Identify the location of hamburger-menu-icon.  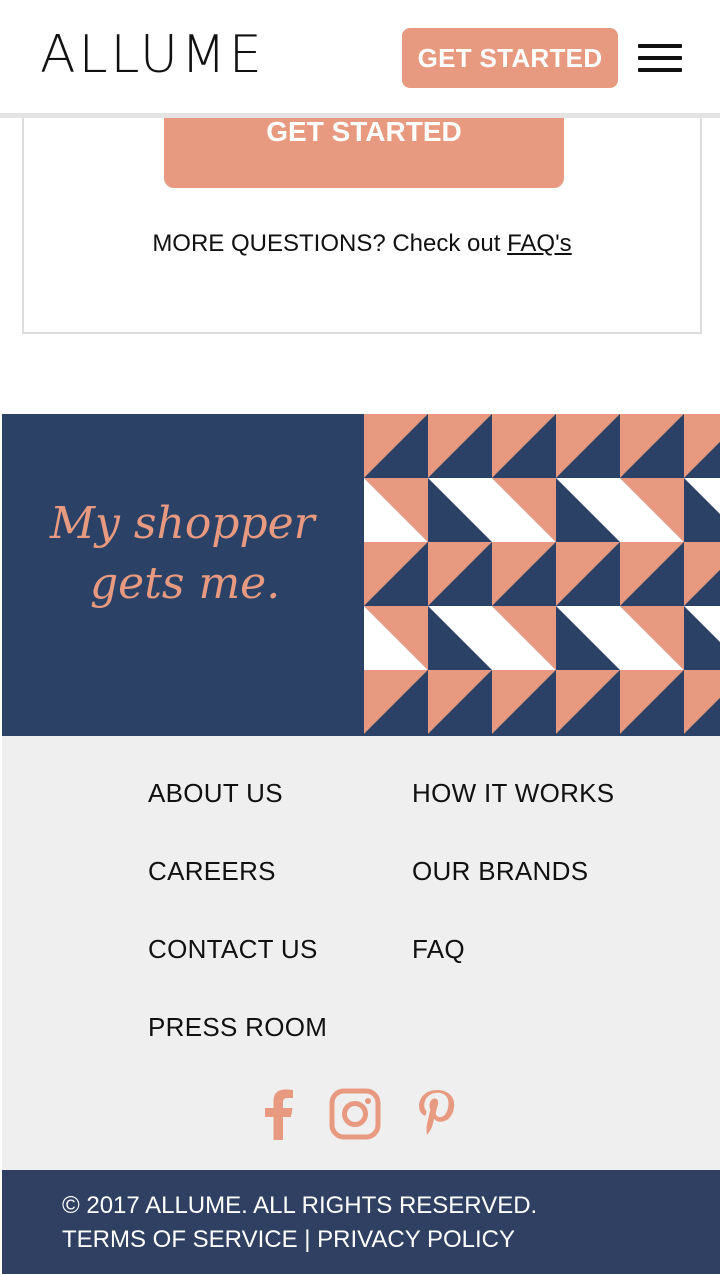
(660, 58).